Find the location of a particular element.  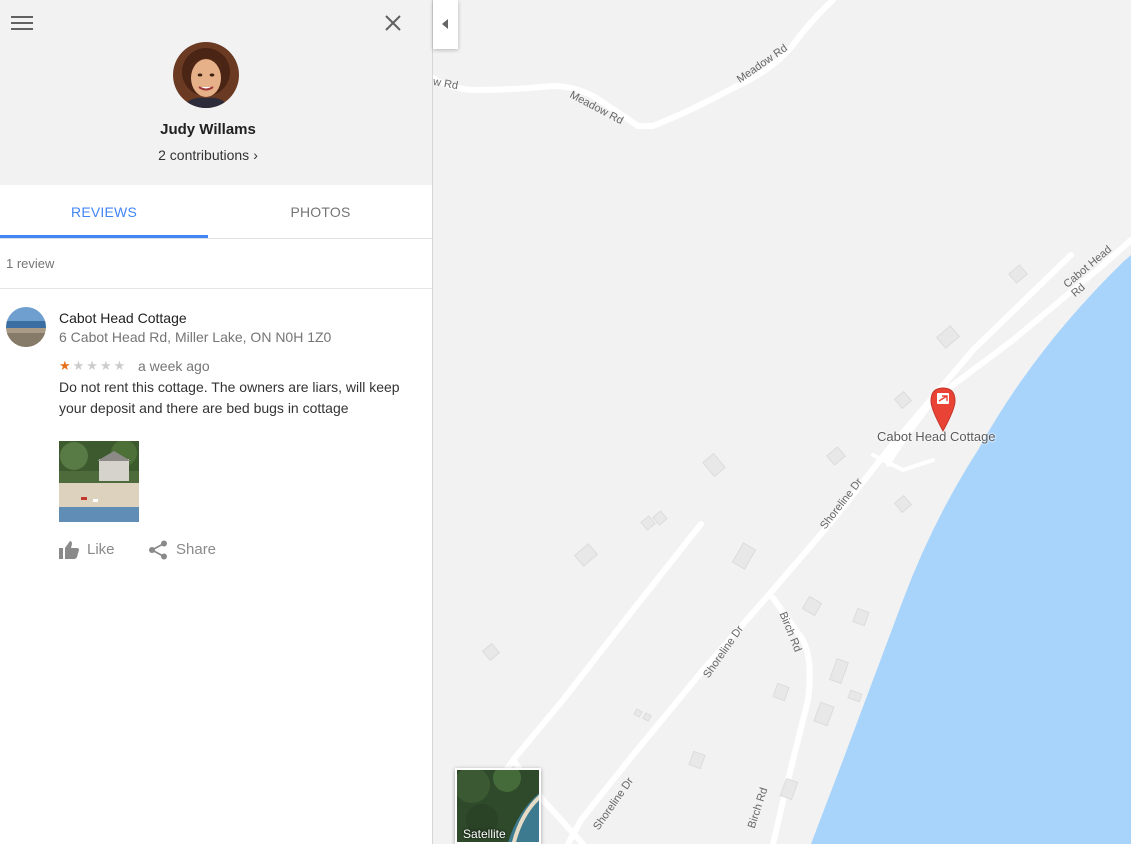

active-tab-indicator is located at coordinates (104, 236).